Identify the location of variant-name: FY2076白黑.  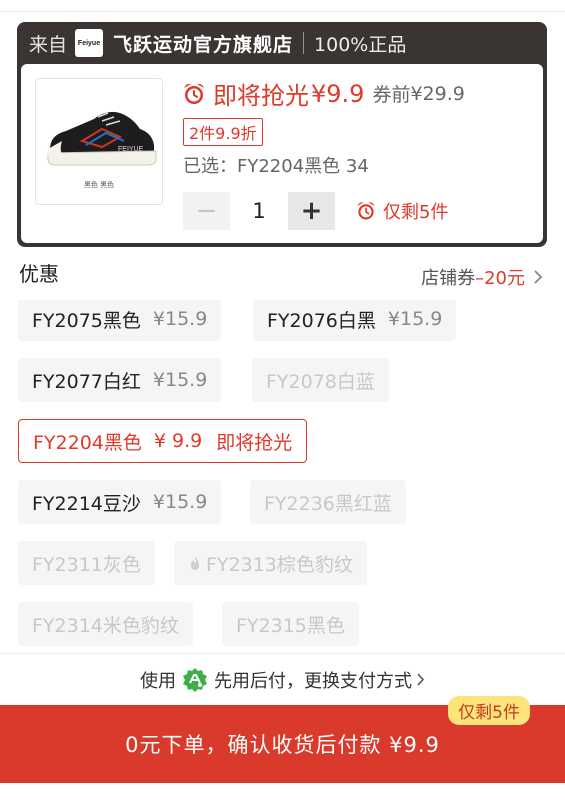
(321, 320).